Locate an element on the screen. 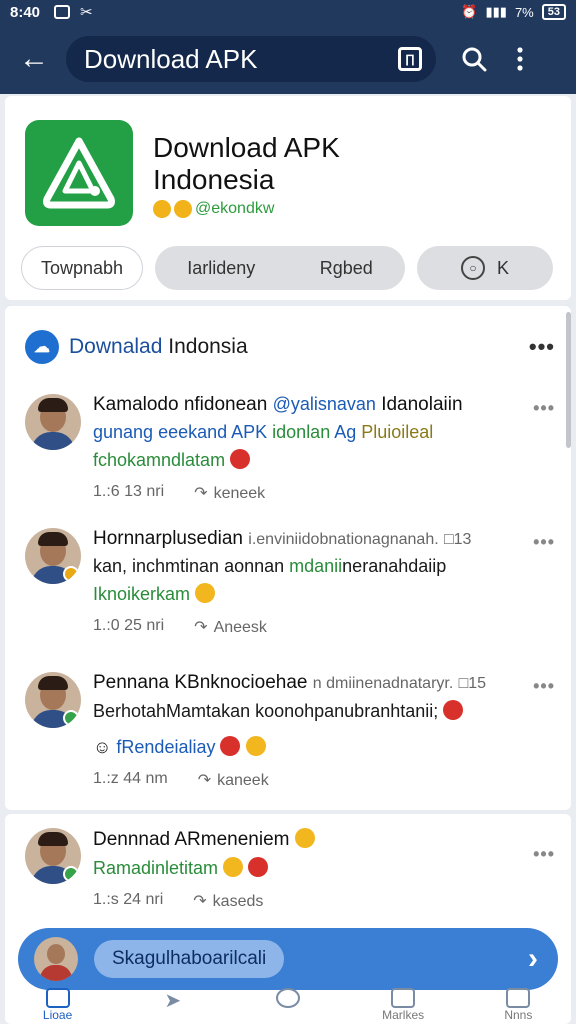  group-header: ☁ Downalad Indonsia ••• is located at coordinates (290, 347).